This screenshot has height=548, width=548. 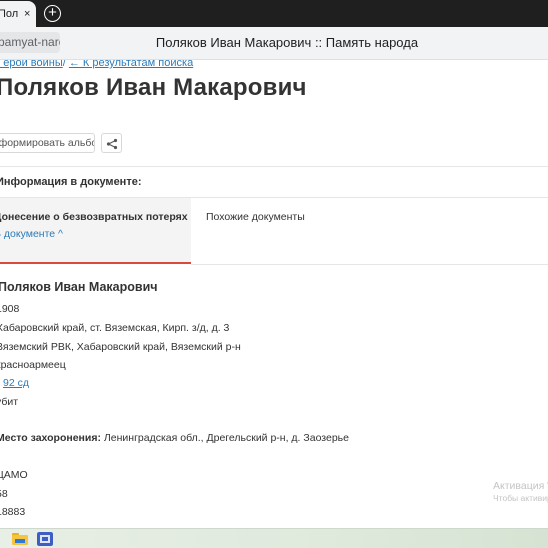 I want to click on create-album-label: Сформировать альбом, so click(x=47, y=143).